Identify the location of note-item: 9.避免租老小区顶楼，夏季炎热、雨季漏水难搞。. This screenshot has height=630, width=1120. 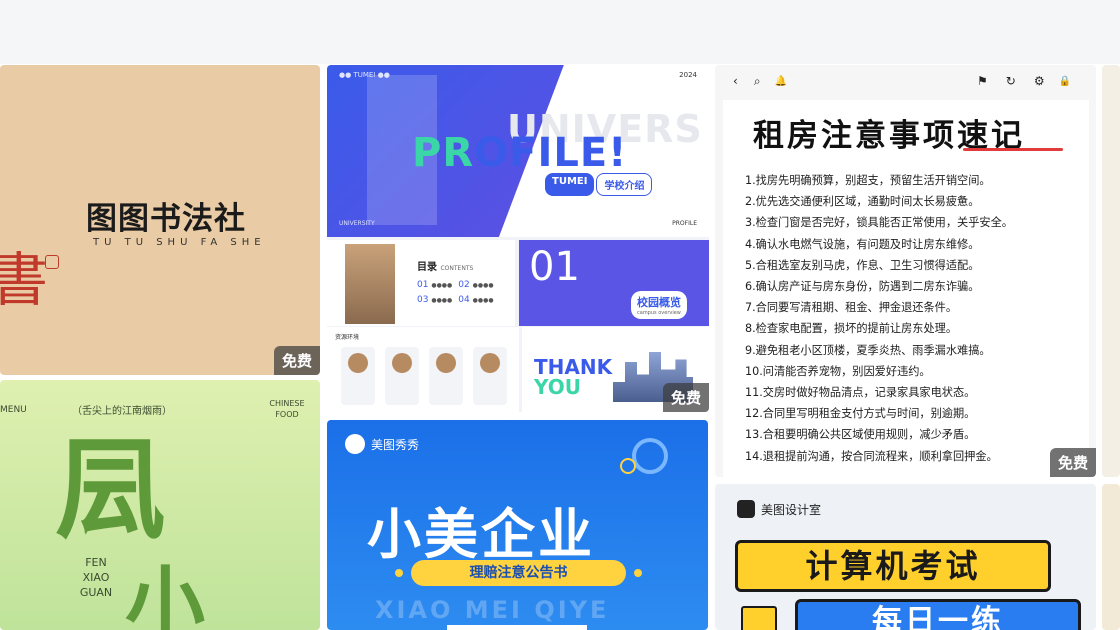
(868, 350).